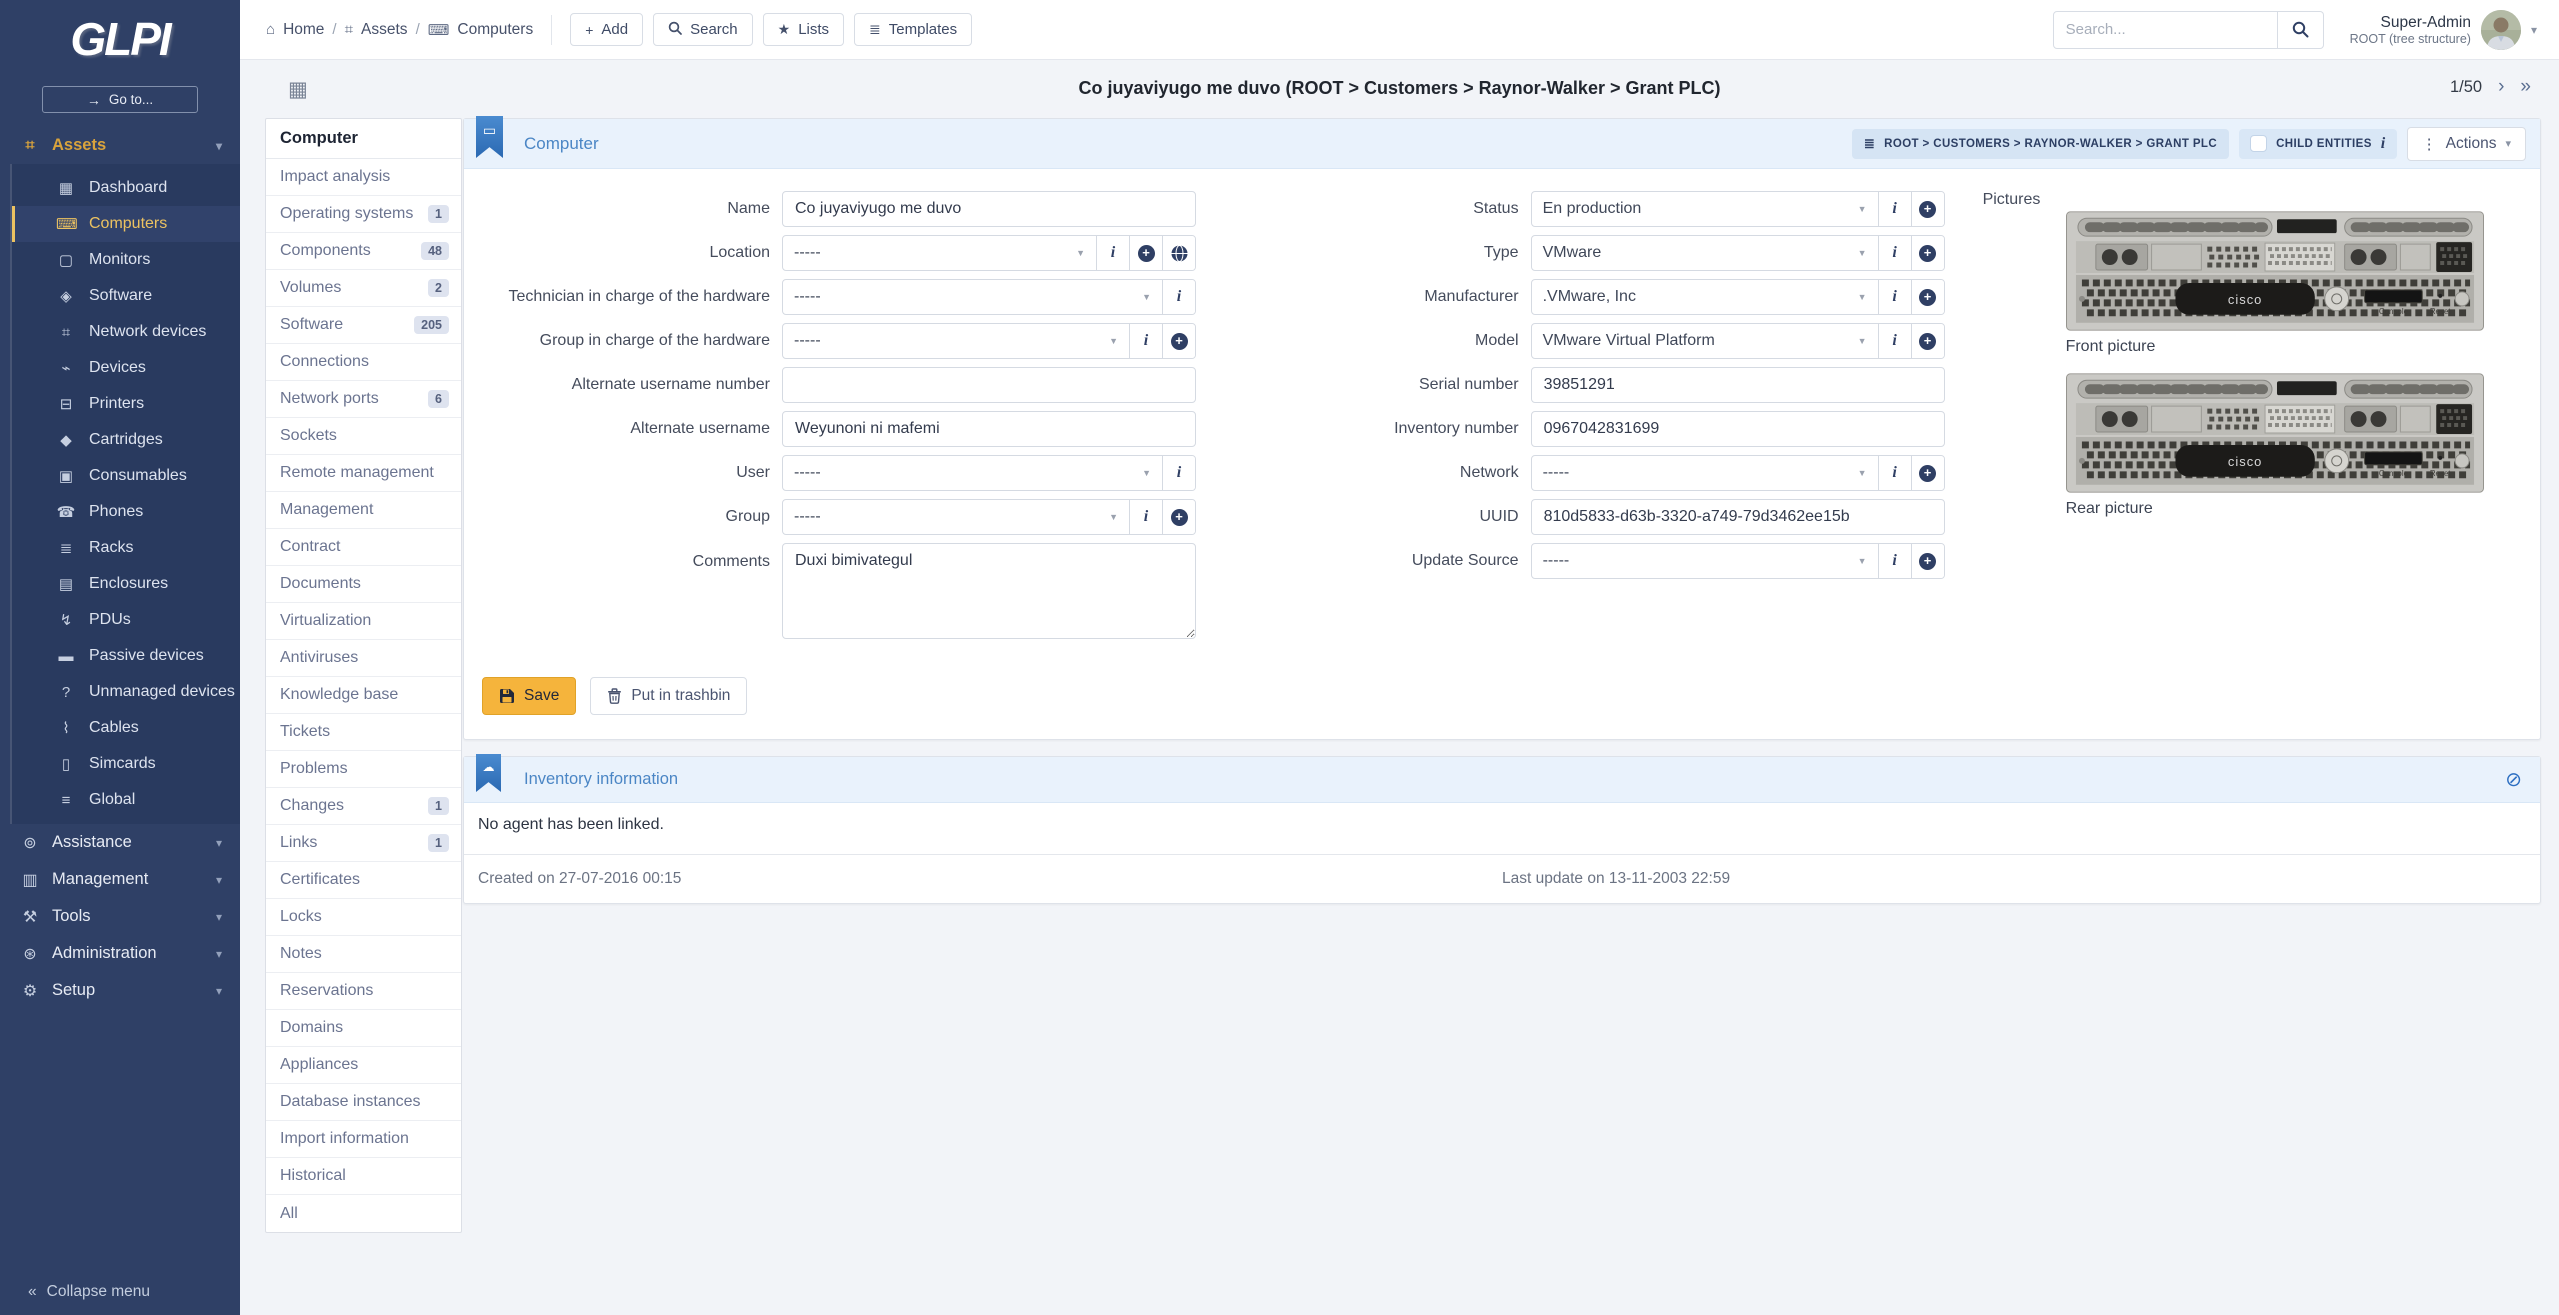 The image size is (2559, 1315). Describe the element at coordinates (2259, 143) in the screenshot. I see `child-entities-toggle` at that location.